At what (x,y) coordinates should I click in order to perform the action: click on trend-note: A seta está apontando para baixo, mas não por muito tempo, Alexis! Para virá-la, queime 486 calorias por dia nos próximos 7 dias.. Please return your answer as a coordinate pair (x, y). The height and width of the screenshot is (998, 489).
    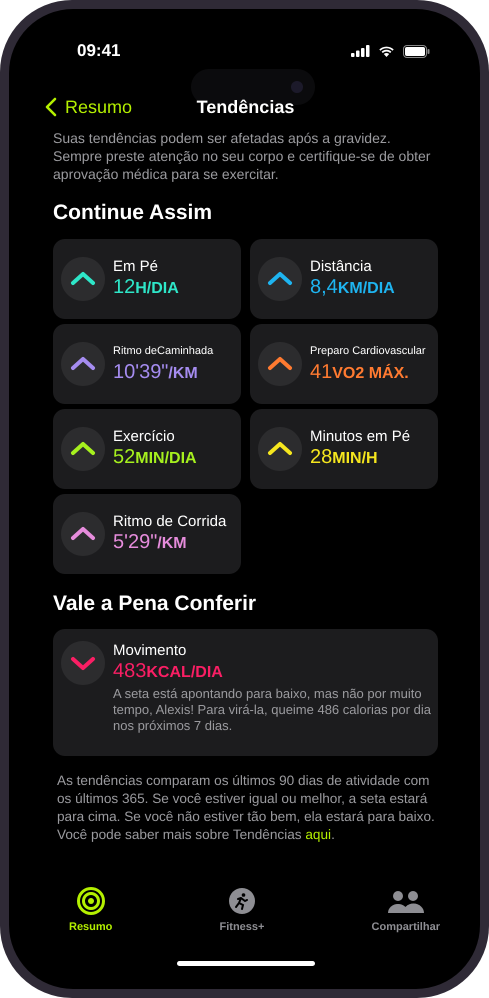
    Looking at the image, I should click on (272, 710).